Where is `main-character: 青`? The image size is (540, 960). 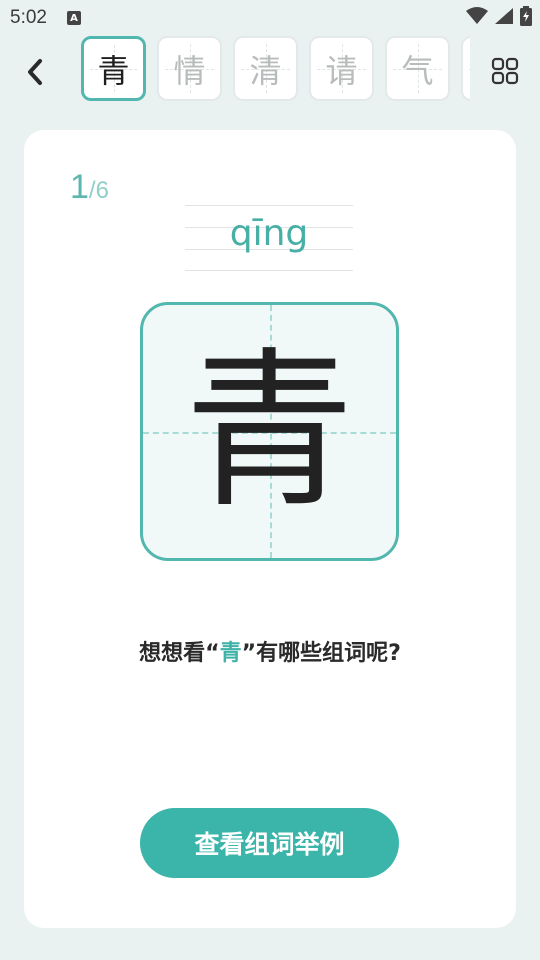 main-character: 青 is located at coordinates (269, 431).